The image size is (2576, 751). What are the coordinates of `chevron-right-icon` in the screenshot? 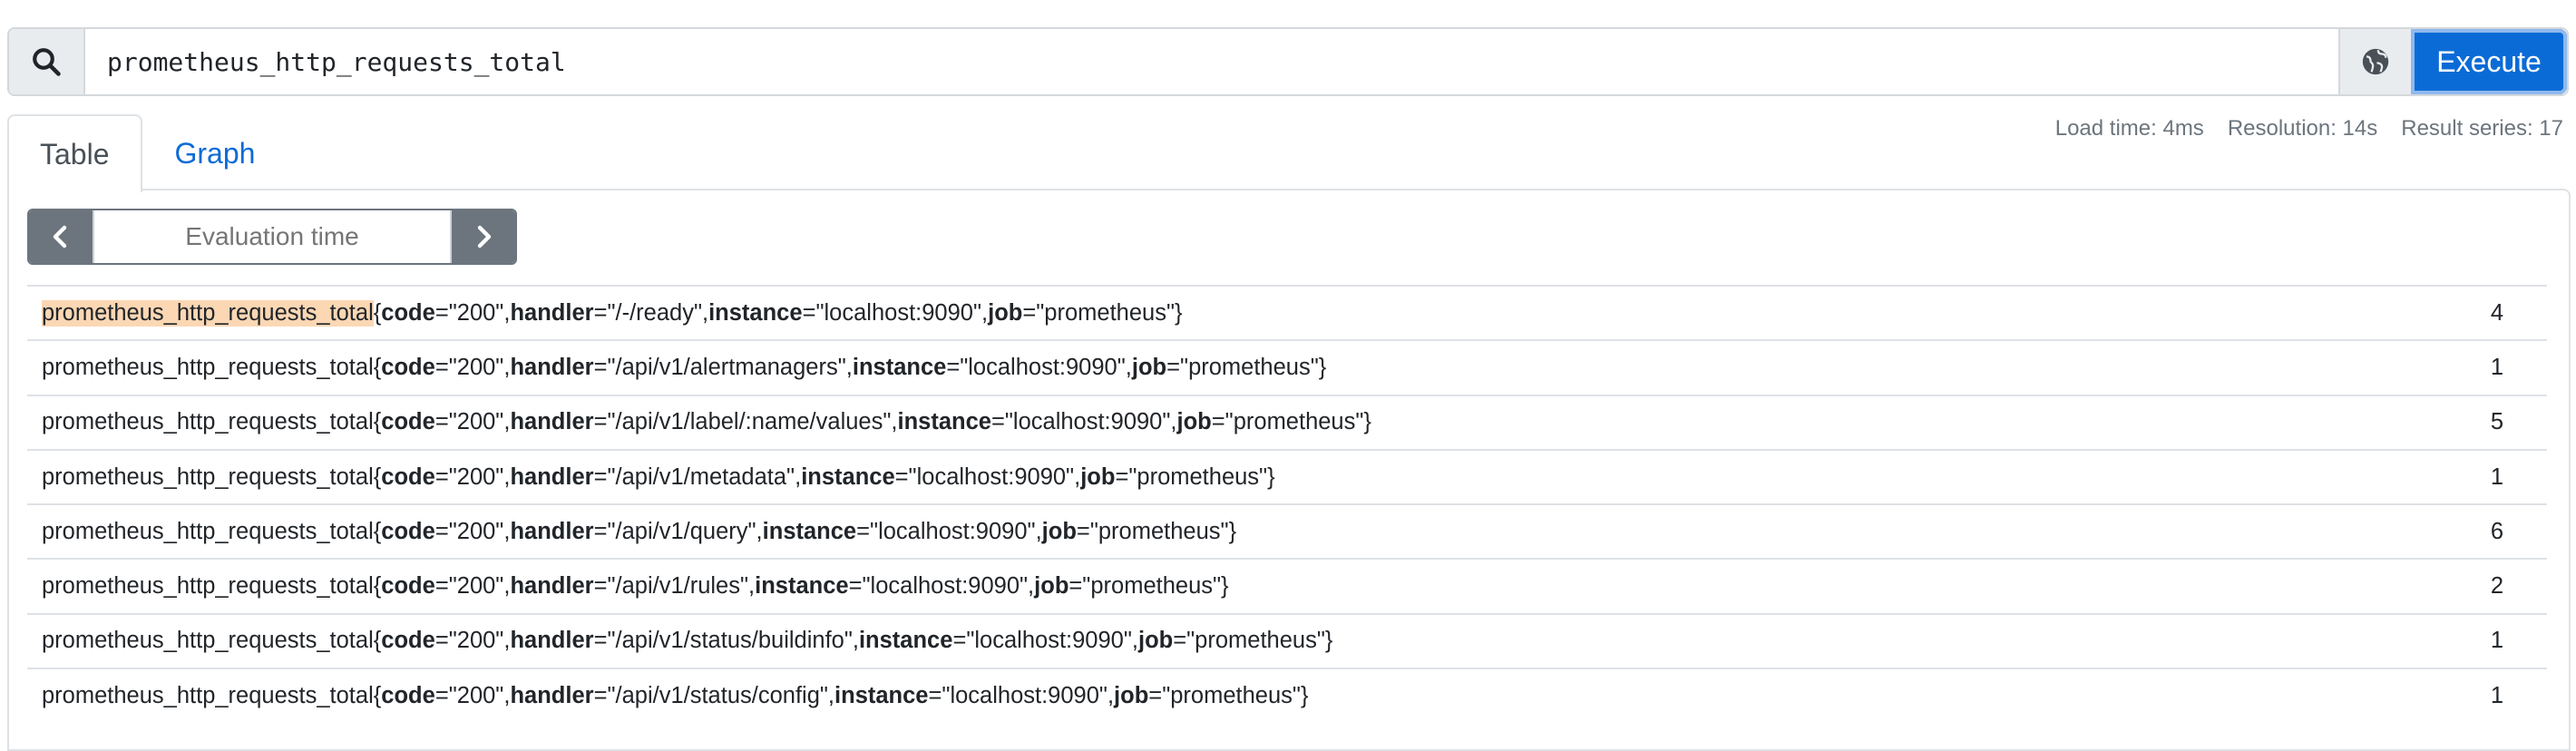 It's located at (484, 237).